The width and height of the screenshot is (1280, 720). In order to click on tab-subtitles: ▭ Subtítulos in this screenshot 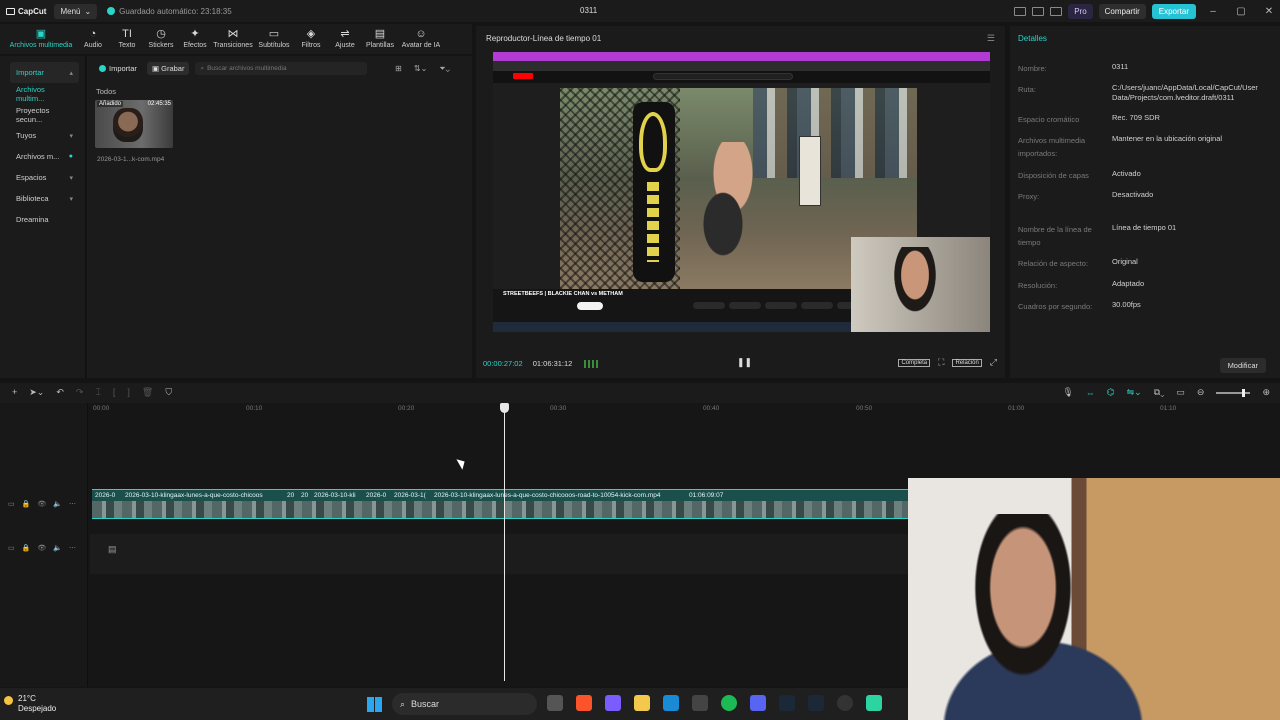, I will do `click(274, 39)`.